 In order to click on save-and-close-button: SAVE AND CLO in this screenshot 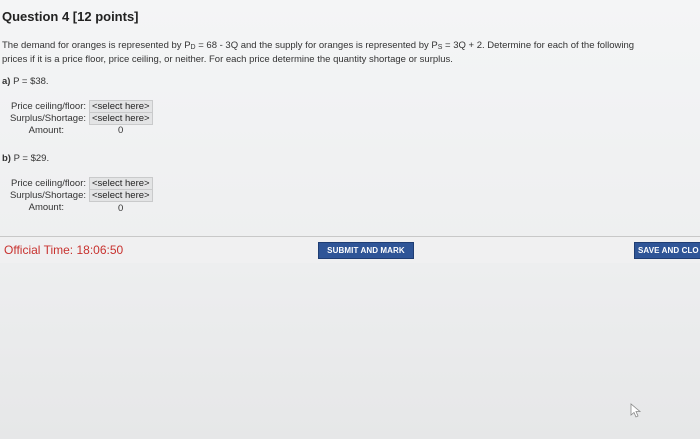, I will do `click(667, 250)`.